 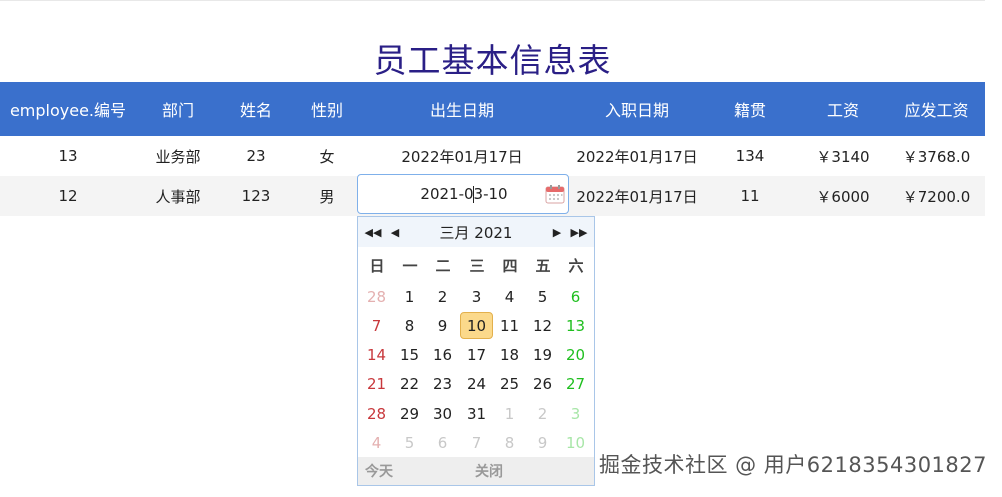 What do you see at coordinates (490, 194) in the screenshot?
I see `date-text-after-caret: 3-10` at bounding box center [490, 194].